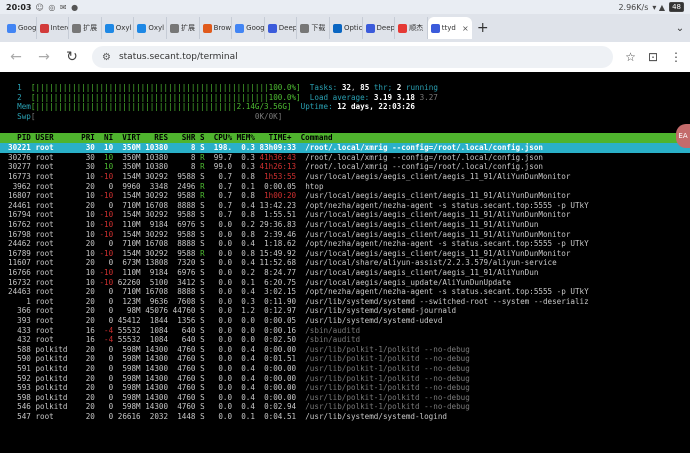 This screenshot has height=453, width=690. Describe the element at coordinates (659, 7) in the screenshot. I see `signal-icon: ▾ ▲` at that location.